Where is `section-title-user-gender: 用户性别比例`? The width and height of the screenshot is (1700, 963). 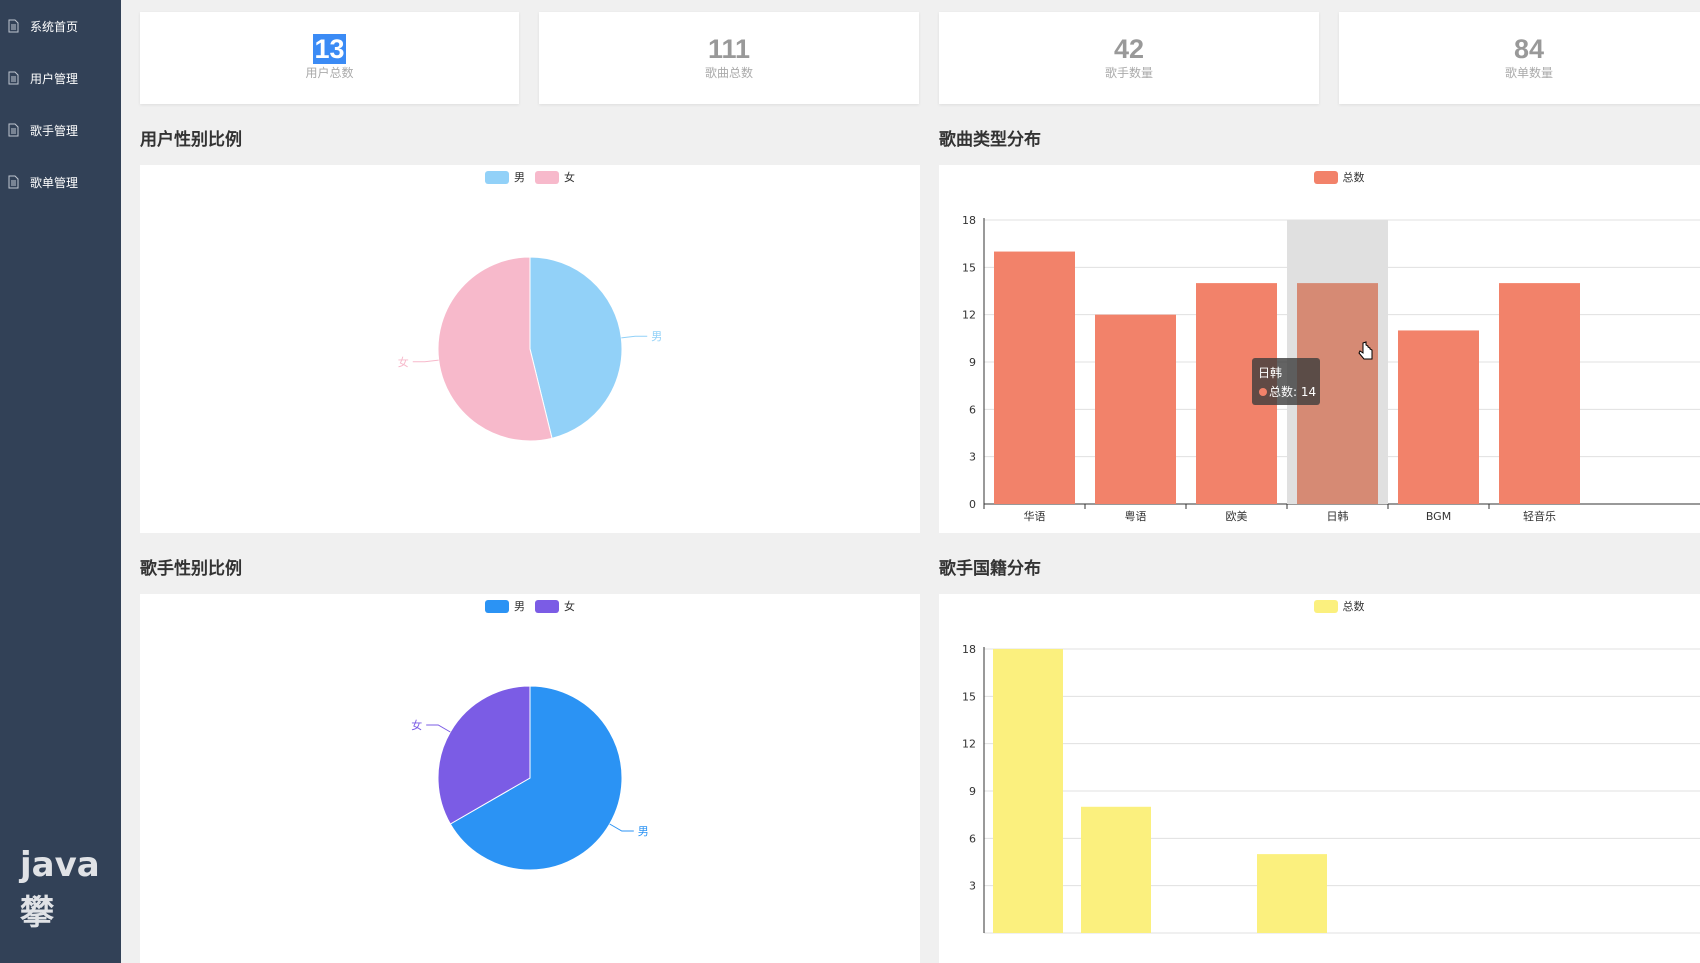
section-title-user-gender: 用户性别比例 is located at coordinates (191, 140).